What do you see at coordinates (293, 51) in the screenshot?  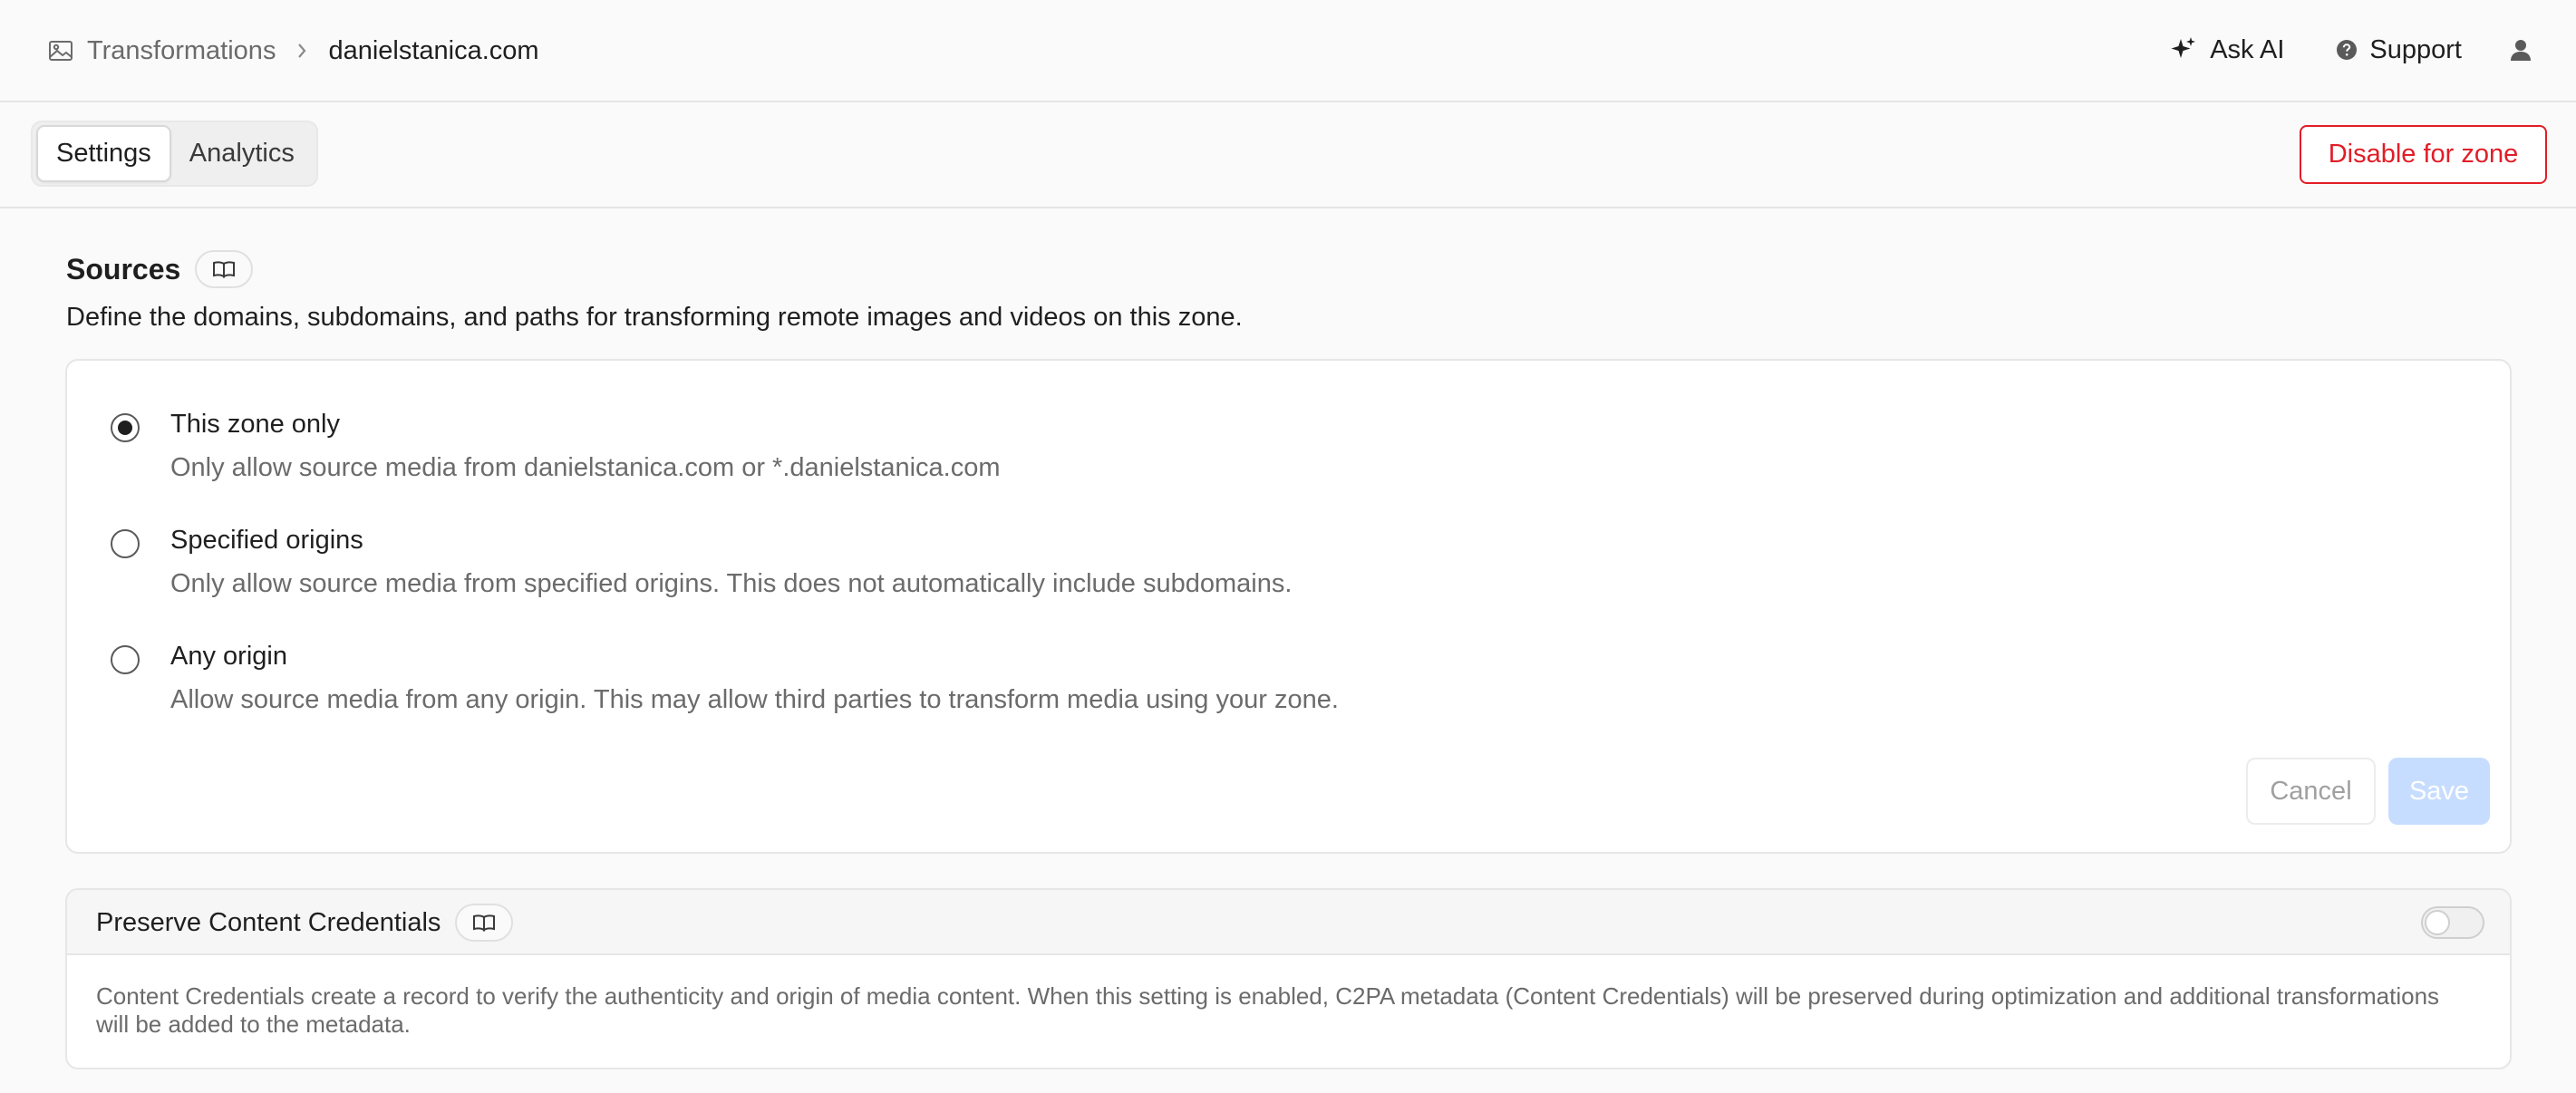 I see `breadcrumb: Transformations danielstanica.com` at bounding box center [293, 51].